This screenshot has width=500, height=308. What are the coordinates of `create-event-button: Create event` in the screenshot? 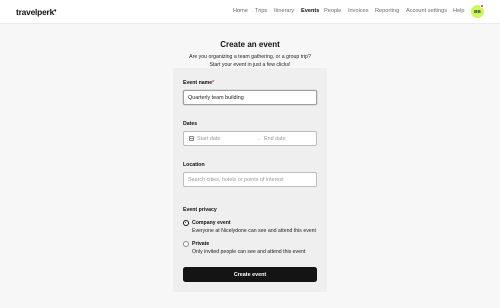 It's located at (250, 274).